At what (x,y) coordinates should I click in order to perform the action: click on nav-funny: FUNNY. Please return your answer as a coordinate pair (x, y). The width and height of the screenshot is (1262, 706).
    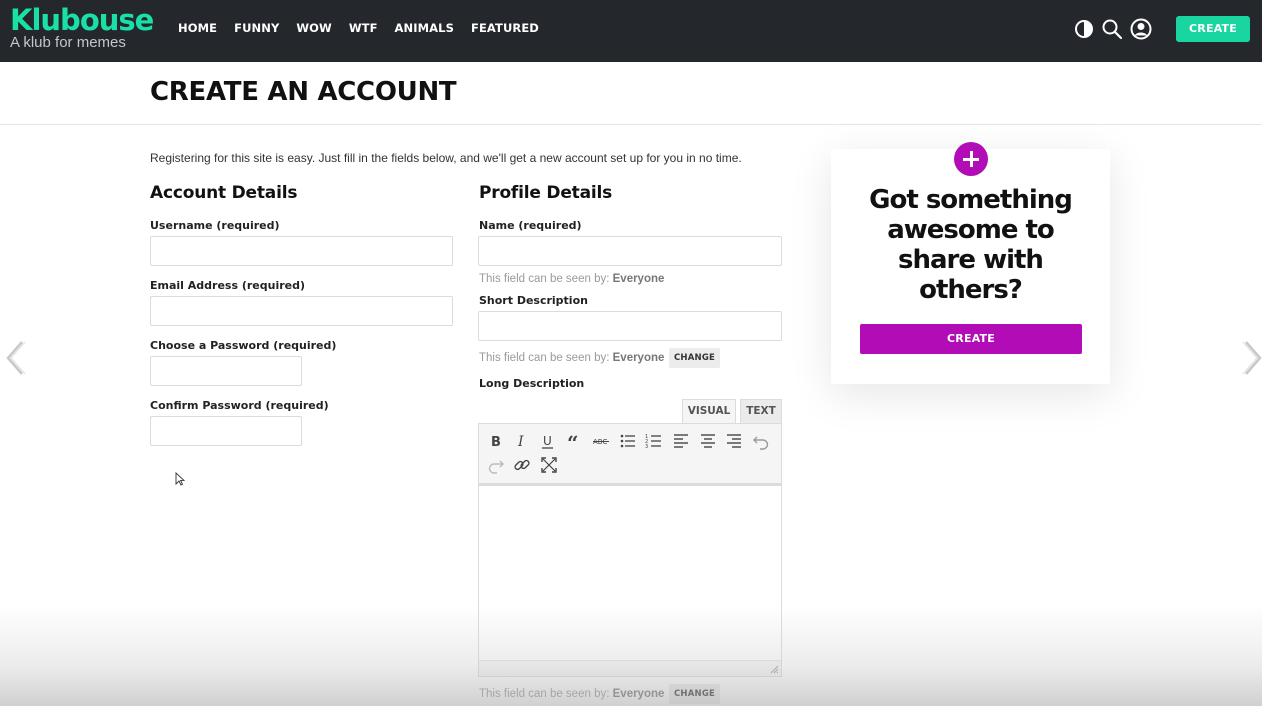
    Looking at the image, I should click on (256, 28).